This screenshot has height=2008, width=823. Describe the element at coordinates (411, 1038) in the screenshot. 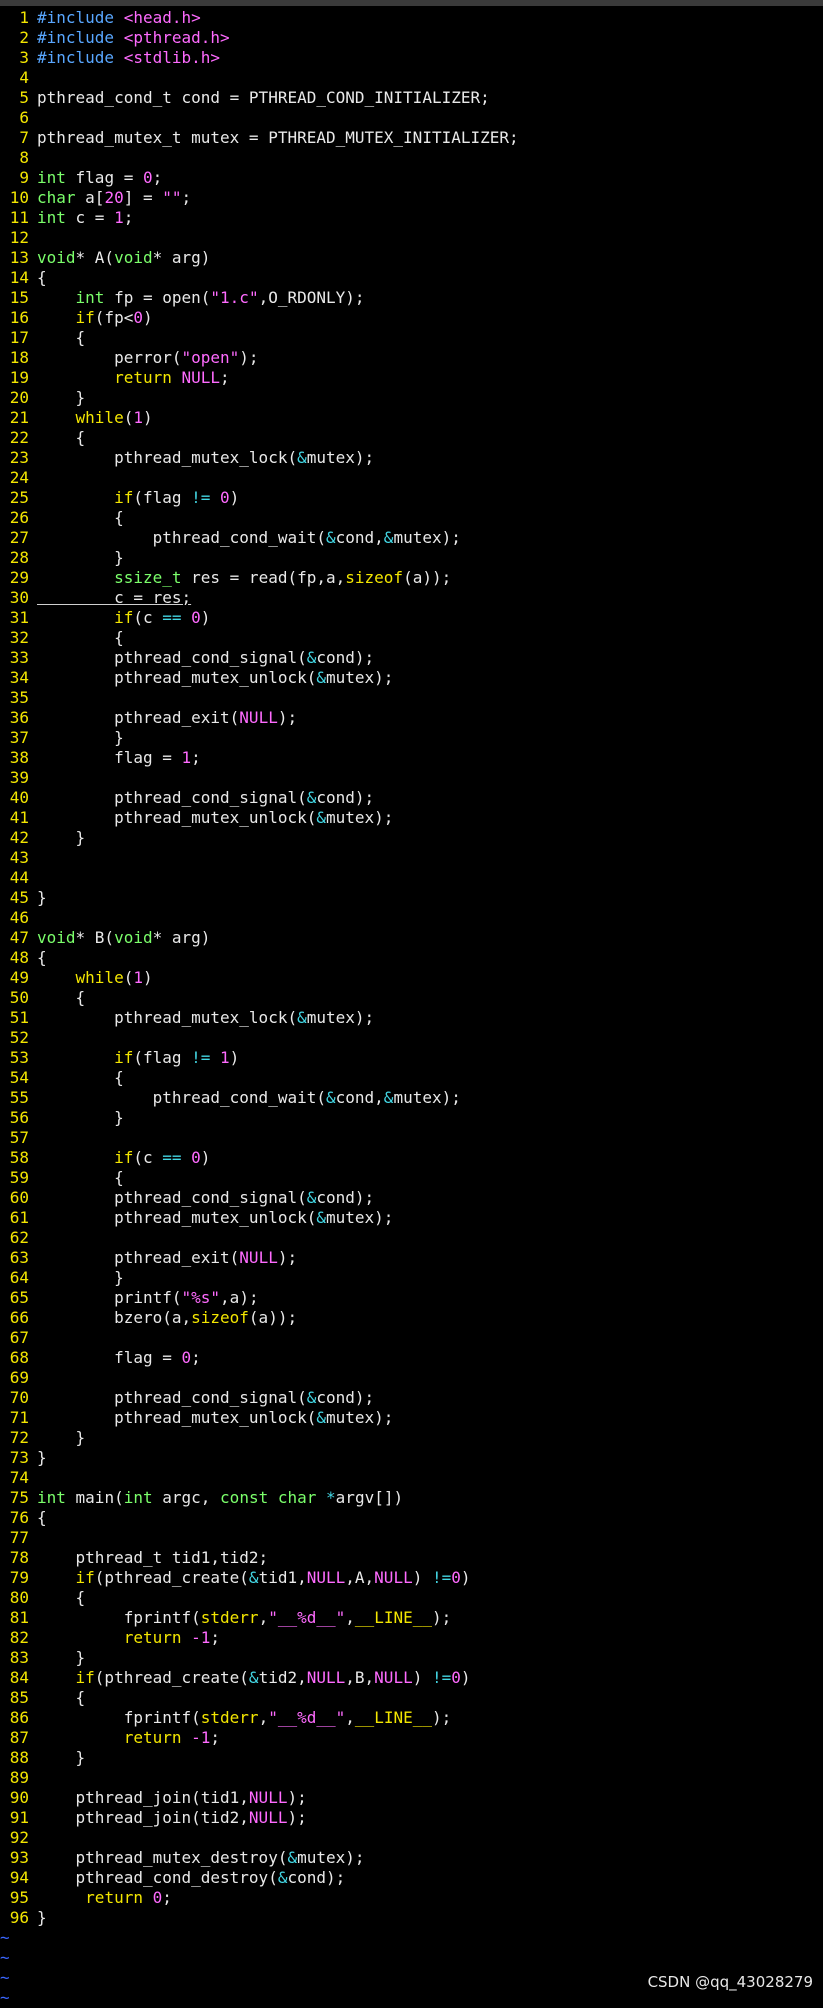

I see `code-line: 52` at that location.